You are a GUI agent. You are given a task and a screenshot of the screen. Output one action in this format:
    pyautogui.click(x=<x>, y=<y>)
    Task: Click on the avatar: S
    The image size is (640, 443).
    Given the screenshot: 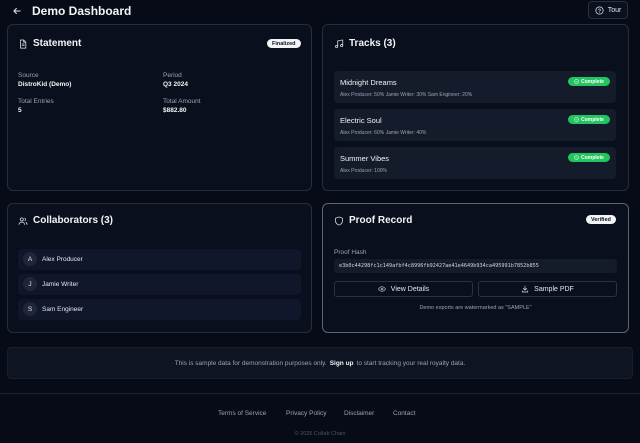 What is the action you would take?
    pyautogui.click(x=30, y=309)
    